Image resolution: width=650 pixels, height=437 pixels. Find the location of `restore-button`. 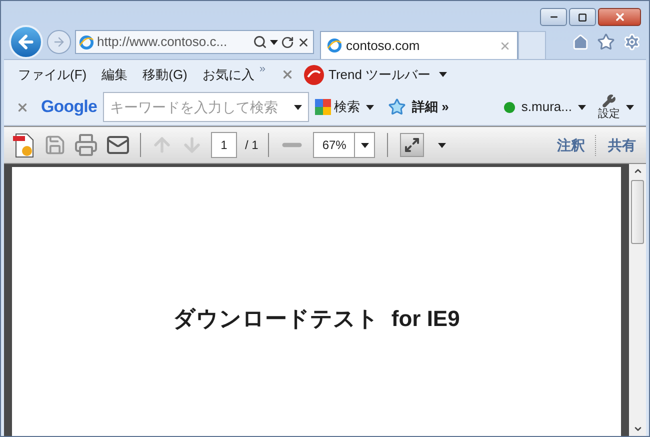

restore-button is located at coordinates (582, 17).